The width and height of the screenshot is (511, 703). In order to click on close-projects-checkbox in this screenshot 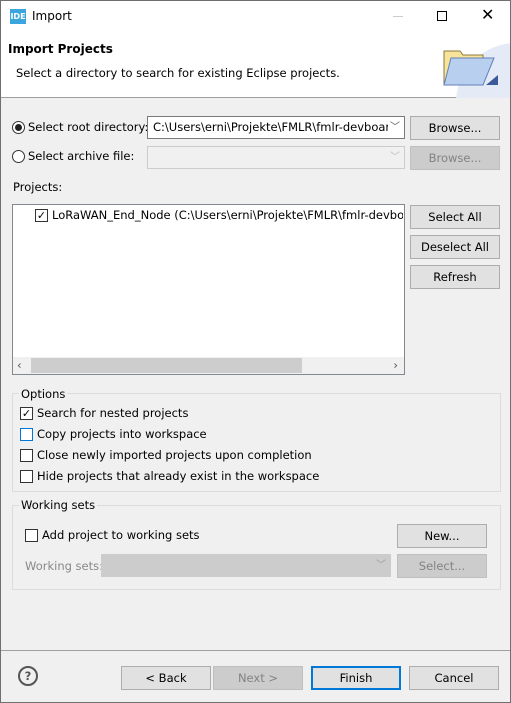, I will do `click(26, 455)`.